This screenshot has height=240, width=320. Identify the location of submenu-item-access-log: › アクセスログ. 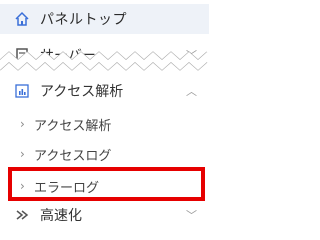
(104, 154).